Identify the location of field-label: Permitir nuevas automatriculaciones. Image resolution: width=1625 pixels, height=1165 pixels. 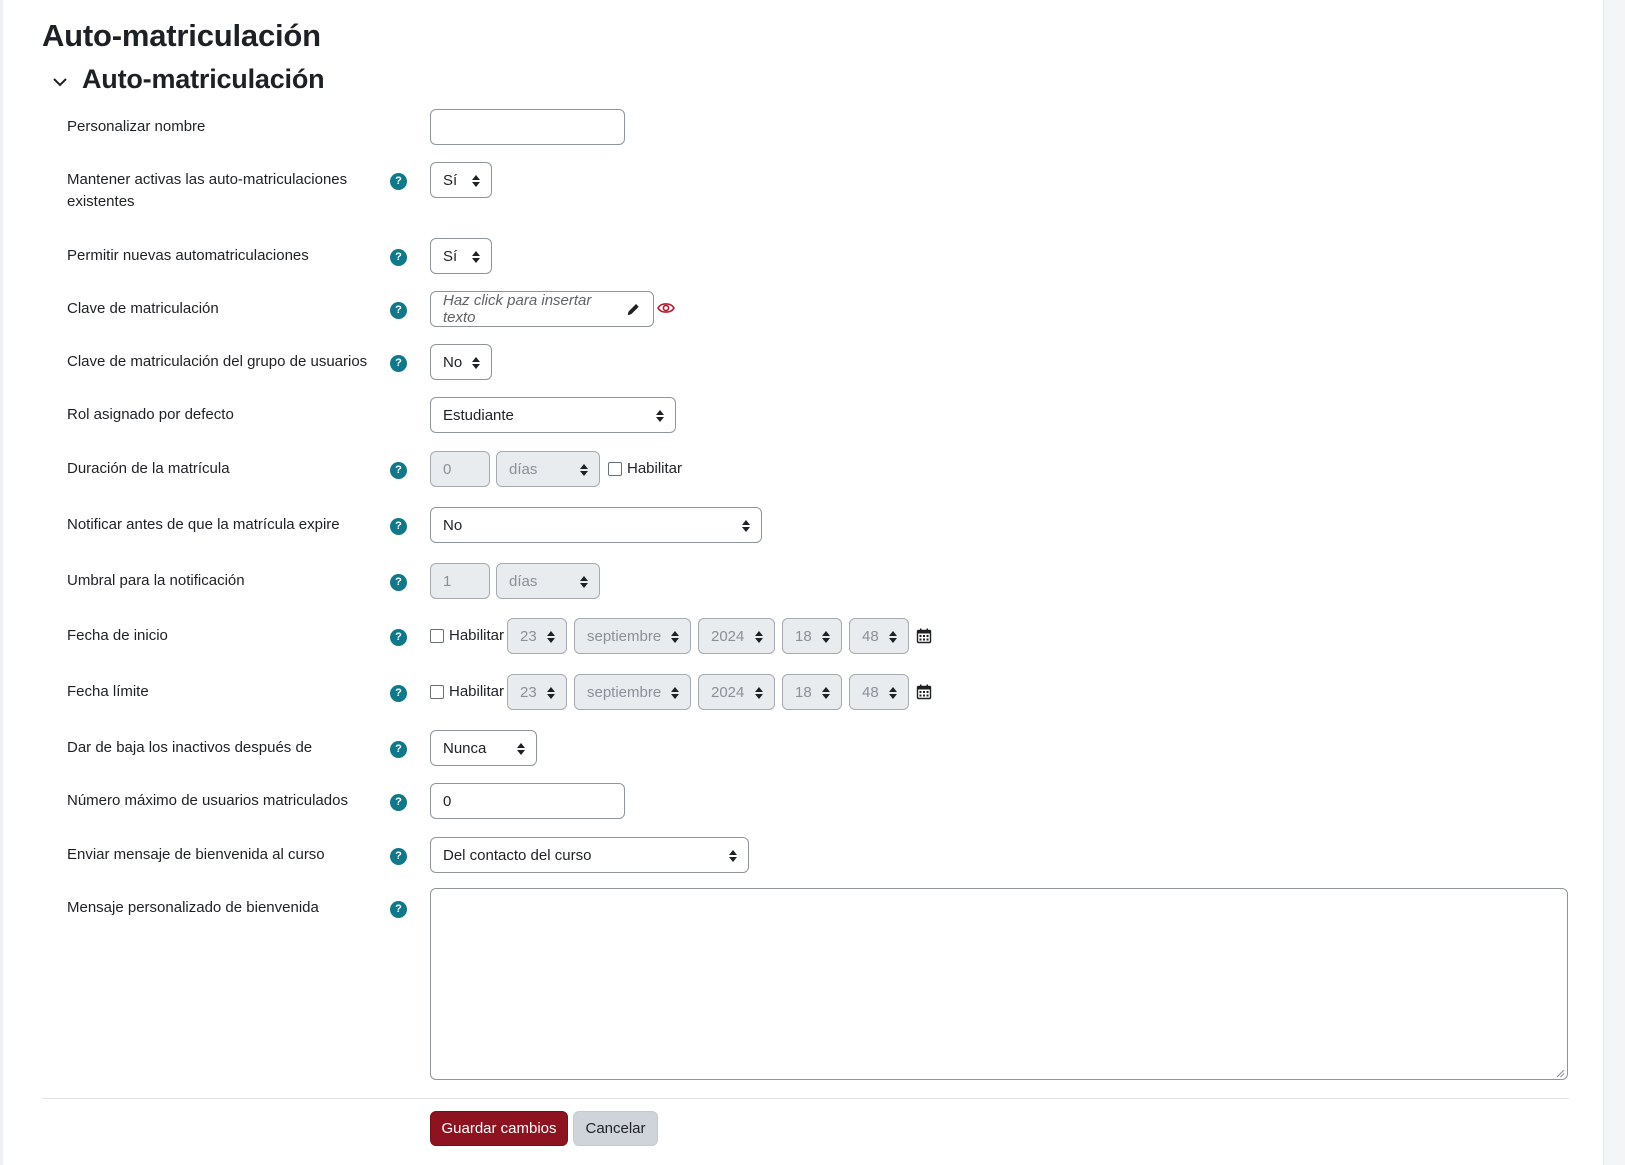
(188, 255).